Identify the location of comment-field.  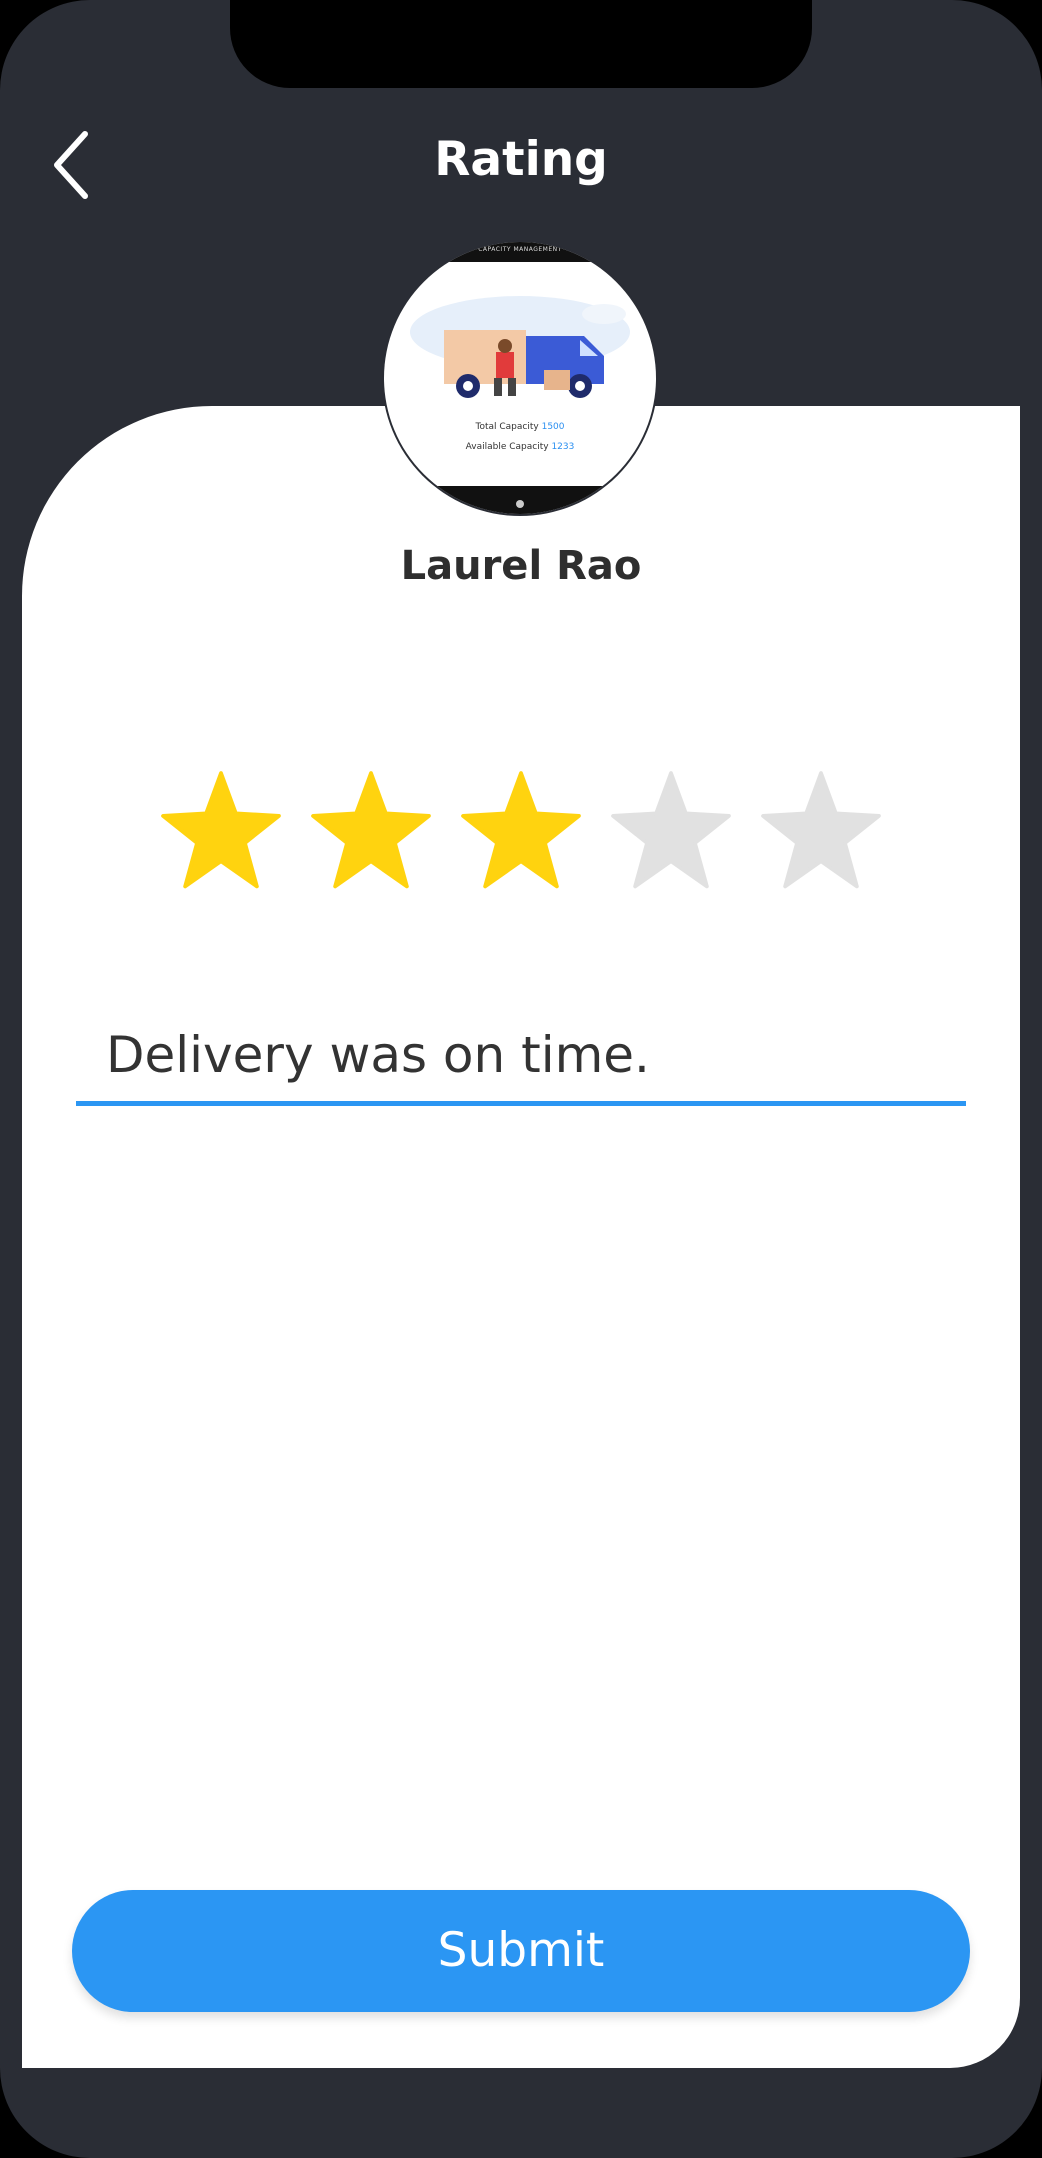
(521, 1054).